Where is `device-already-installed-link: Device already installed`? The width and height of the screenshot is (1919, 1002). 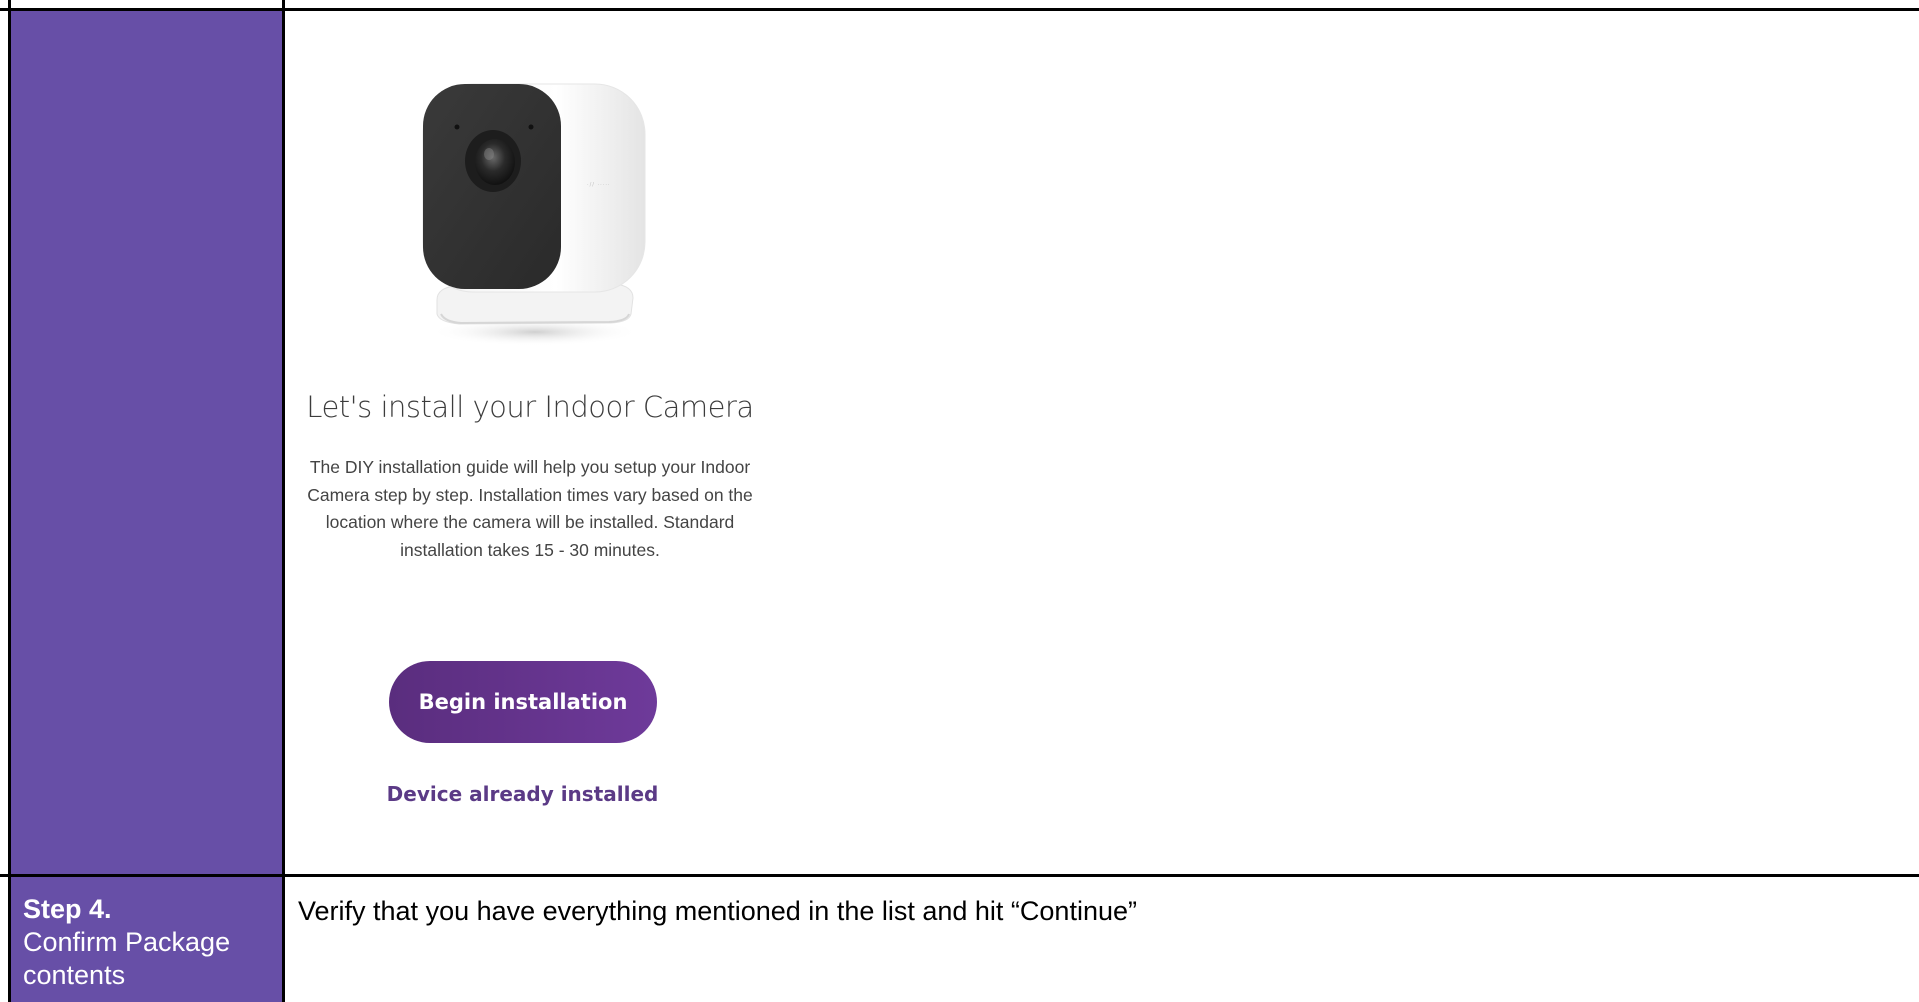
device-already-installed-link: Device already installed is located at coordinates (522, 794).